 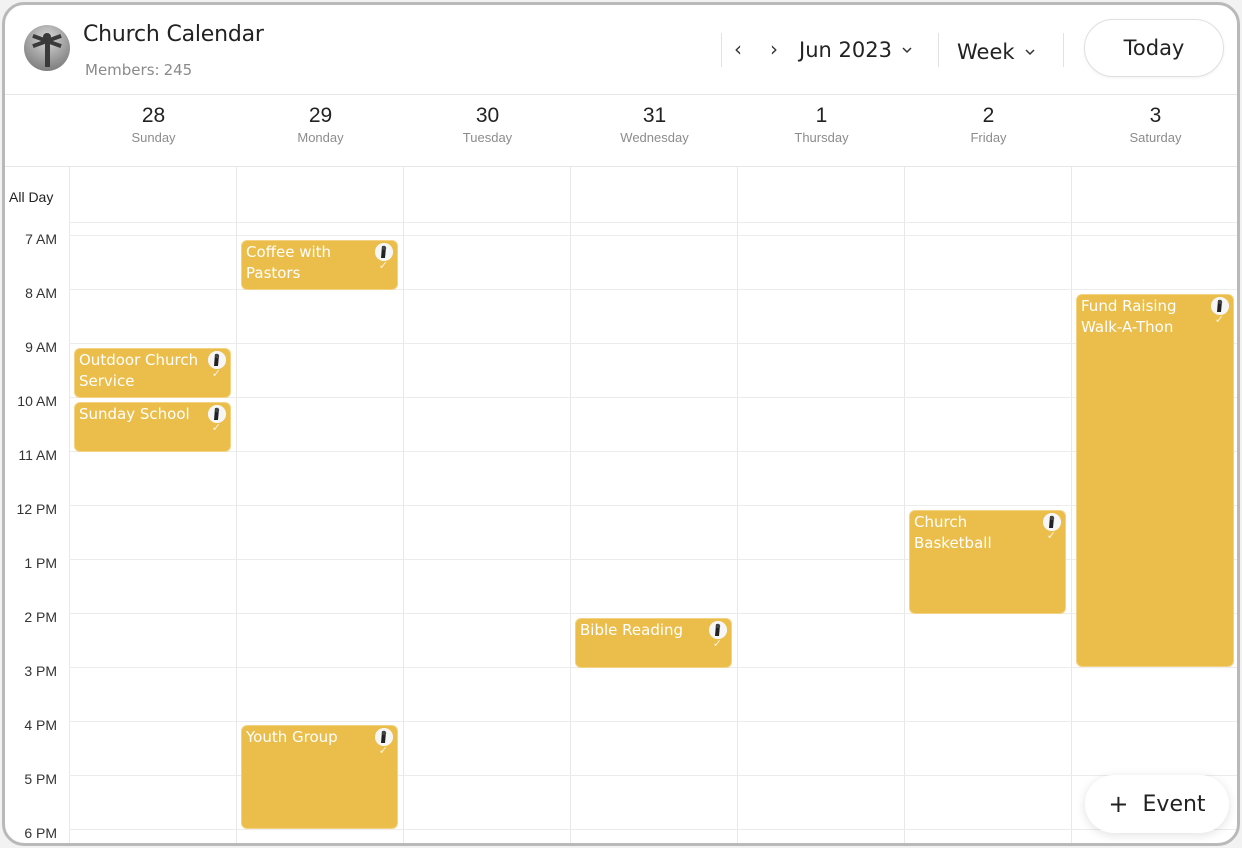 What do you see at coordinates (40, 671) in the screenshot?
I see `hour-label: 3 PM` at bounding box center [40, 671].